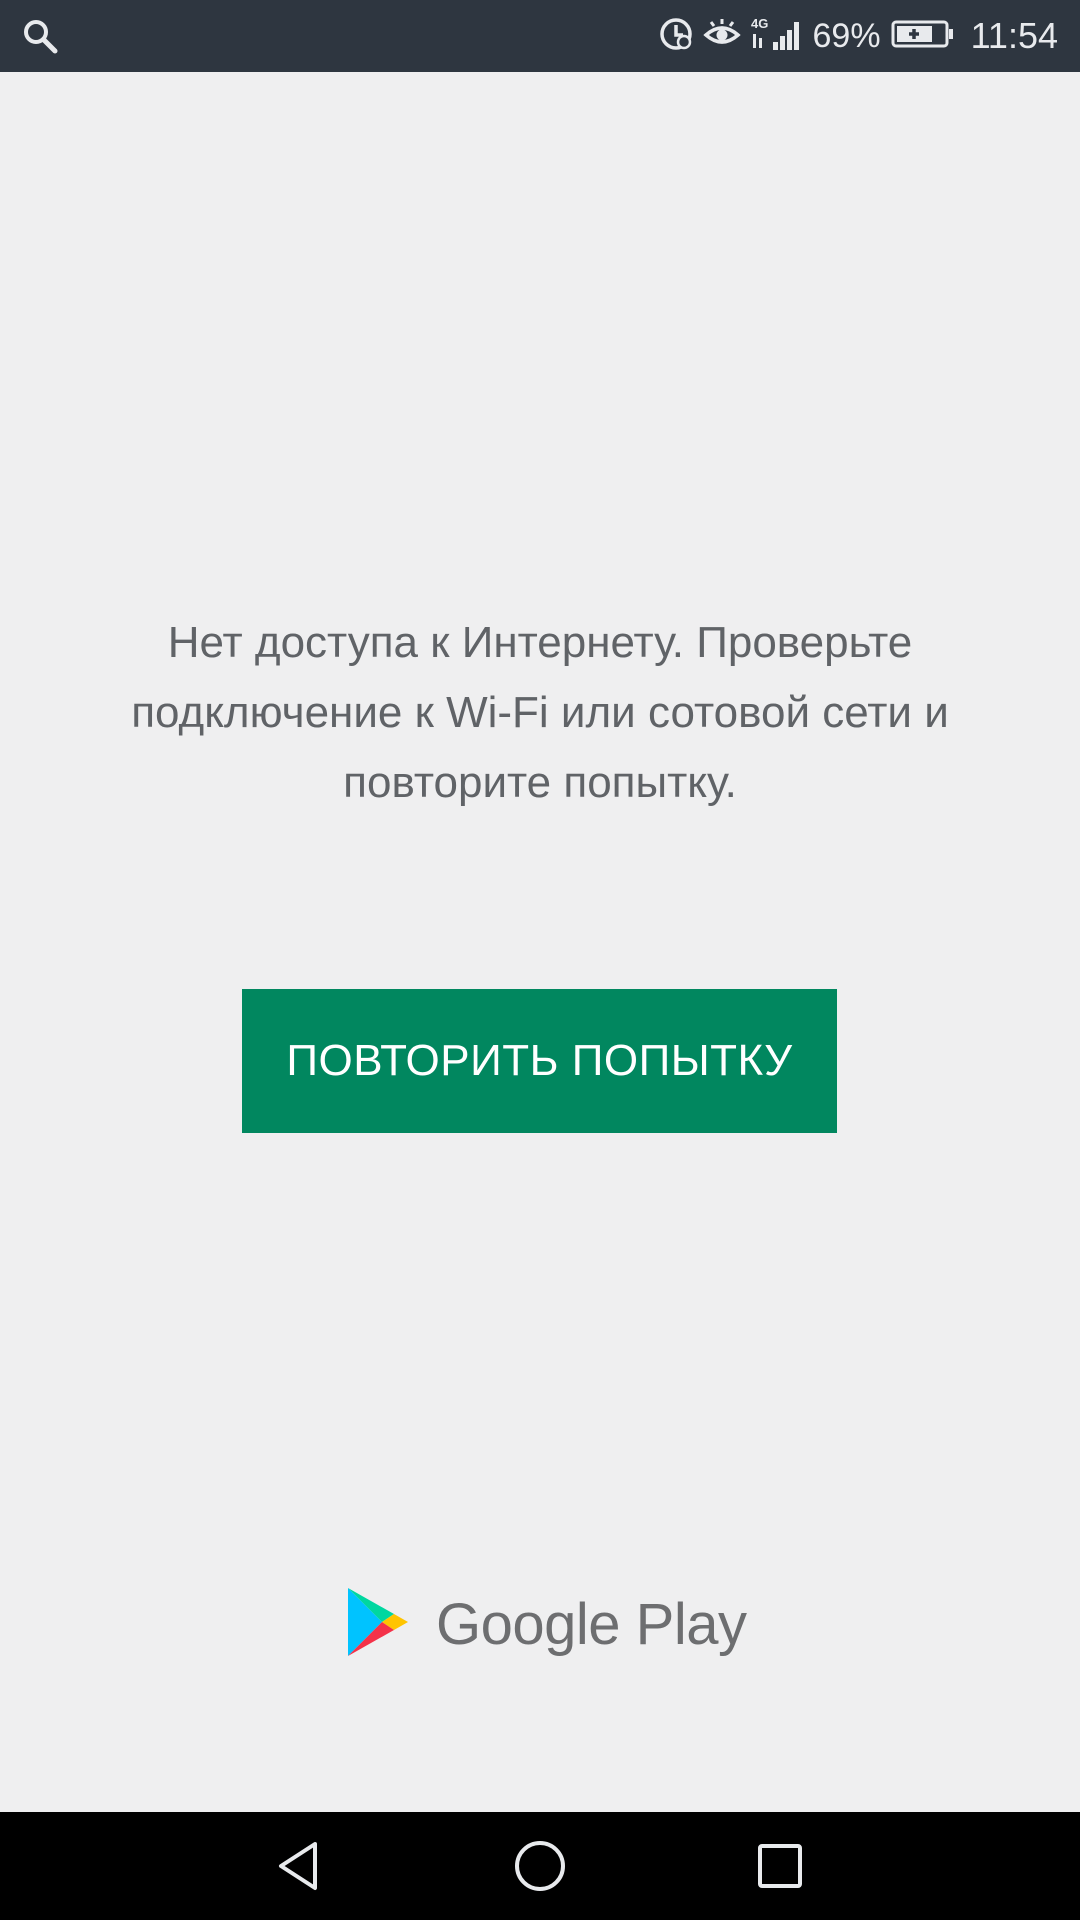  Describe the element at coordinates (759, 23) in the screenshot. I see `network-type-label: 4G` at that location.